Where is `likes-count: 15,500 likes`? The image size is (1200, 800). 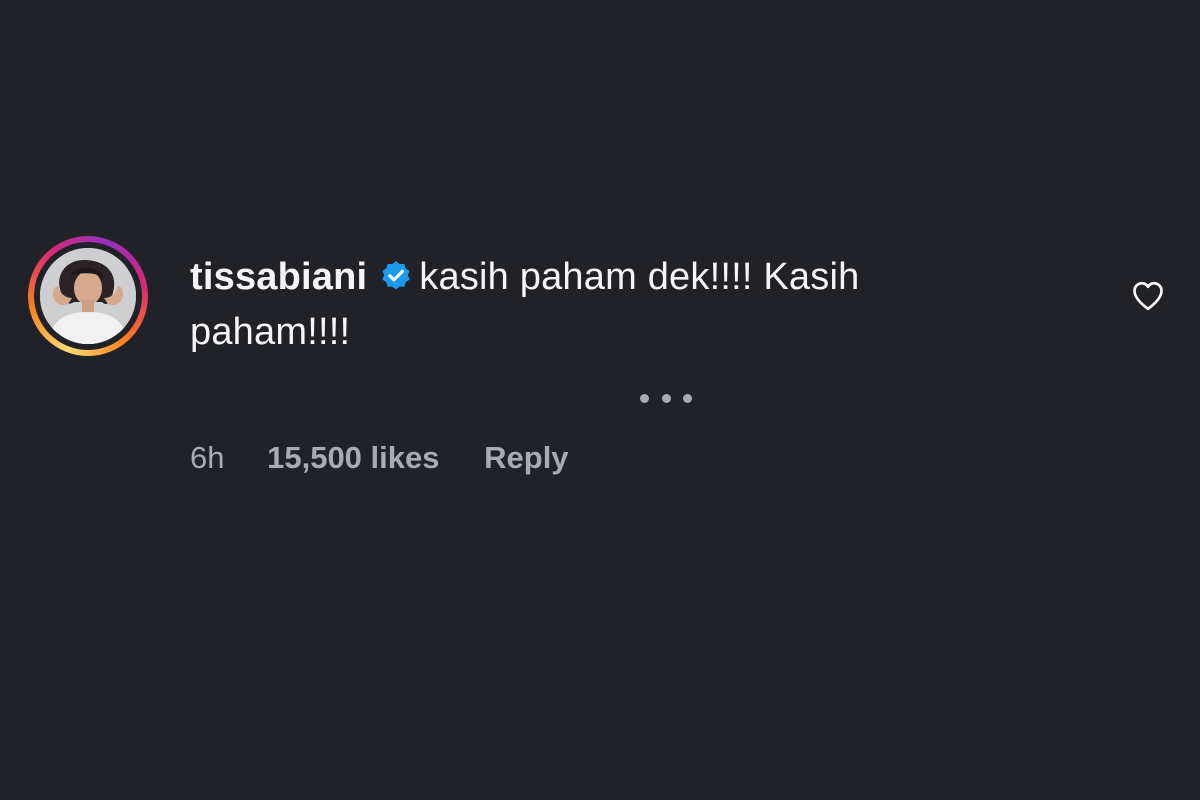
likes-count: 15,500 likes is located at coordinates (353, 457).